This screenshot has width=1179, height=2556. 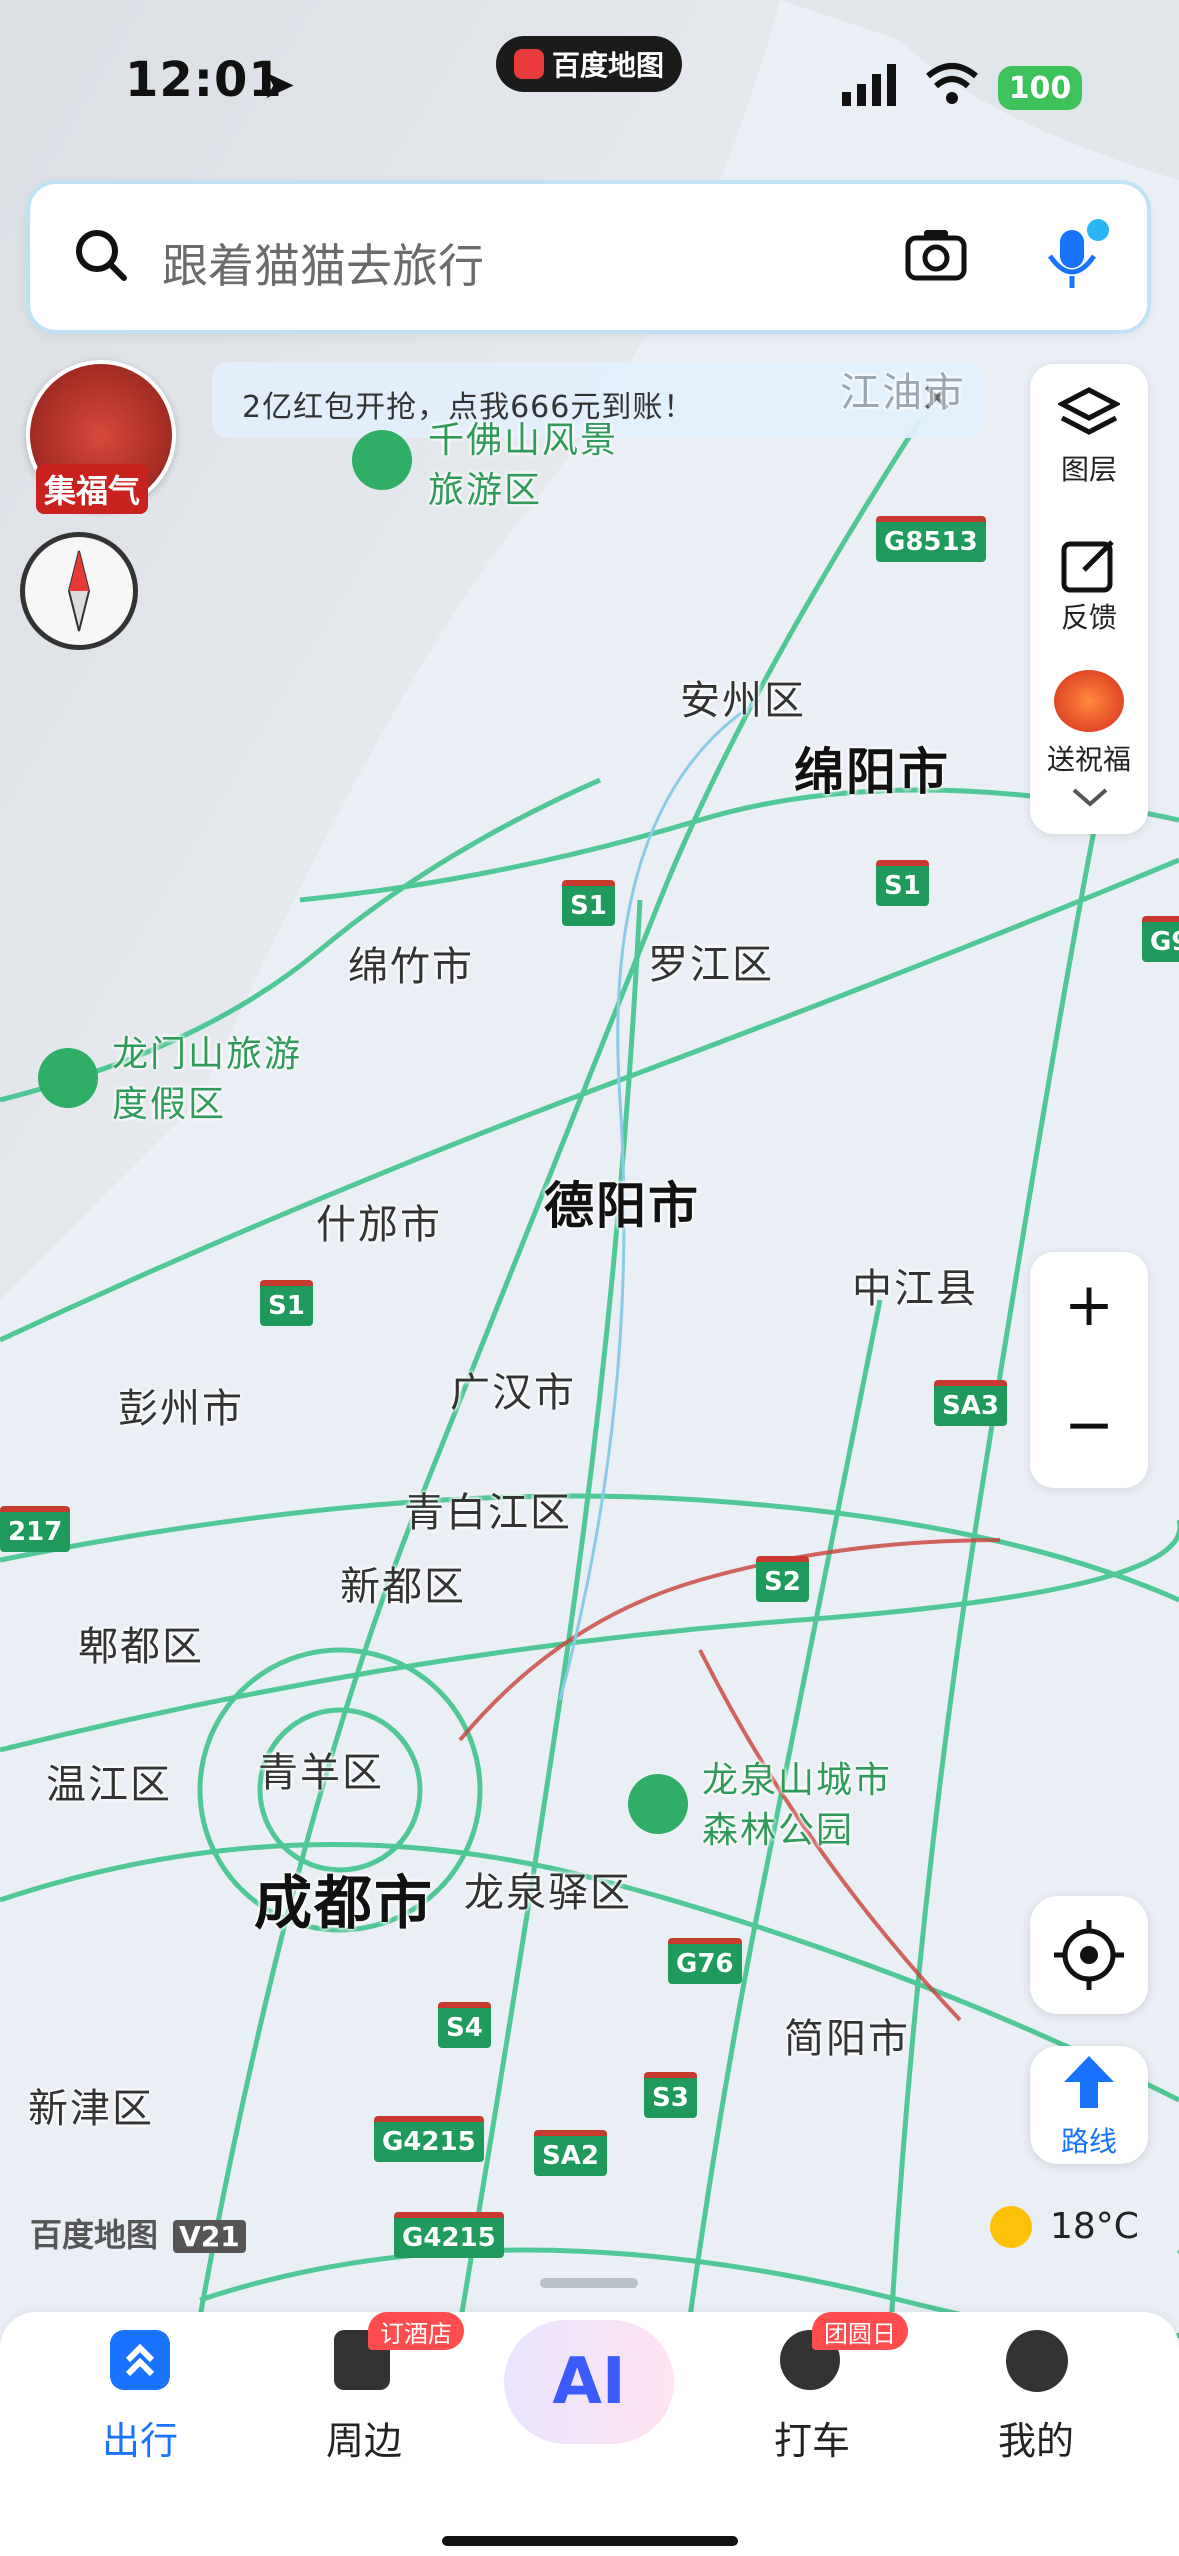 I want to click on blessing-icon, so click(x=1089, y=701).